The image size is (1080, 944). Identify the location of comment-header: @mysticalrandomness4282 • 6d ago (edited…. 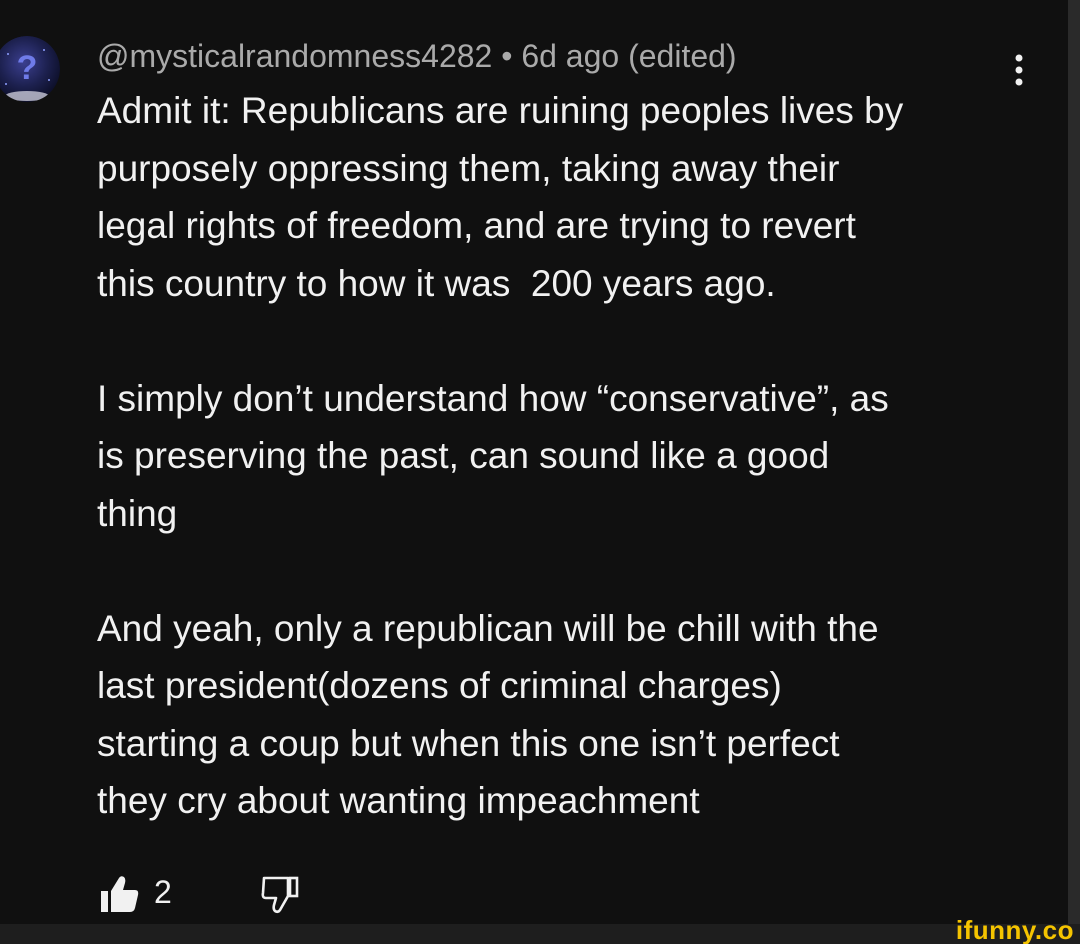
(417, 56).